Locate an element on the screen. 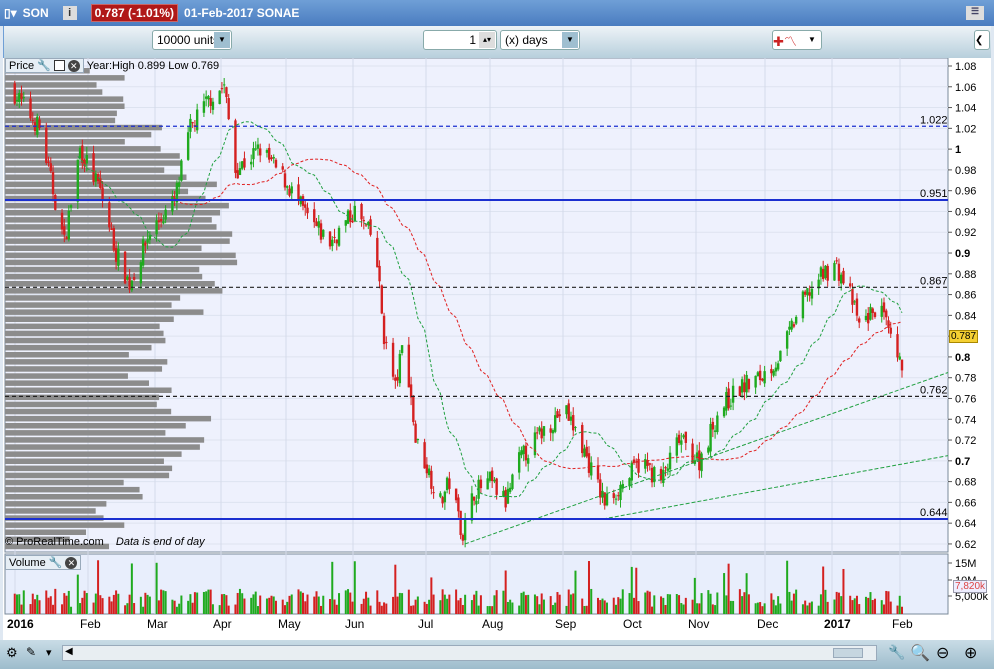 The width and height of the screenshot is (994, 669). period-input: 1 ▴▾ is located at coordinates (460, 40).